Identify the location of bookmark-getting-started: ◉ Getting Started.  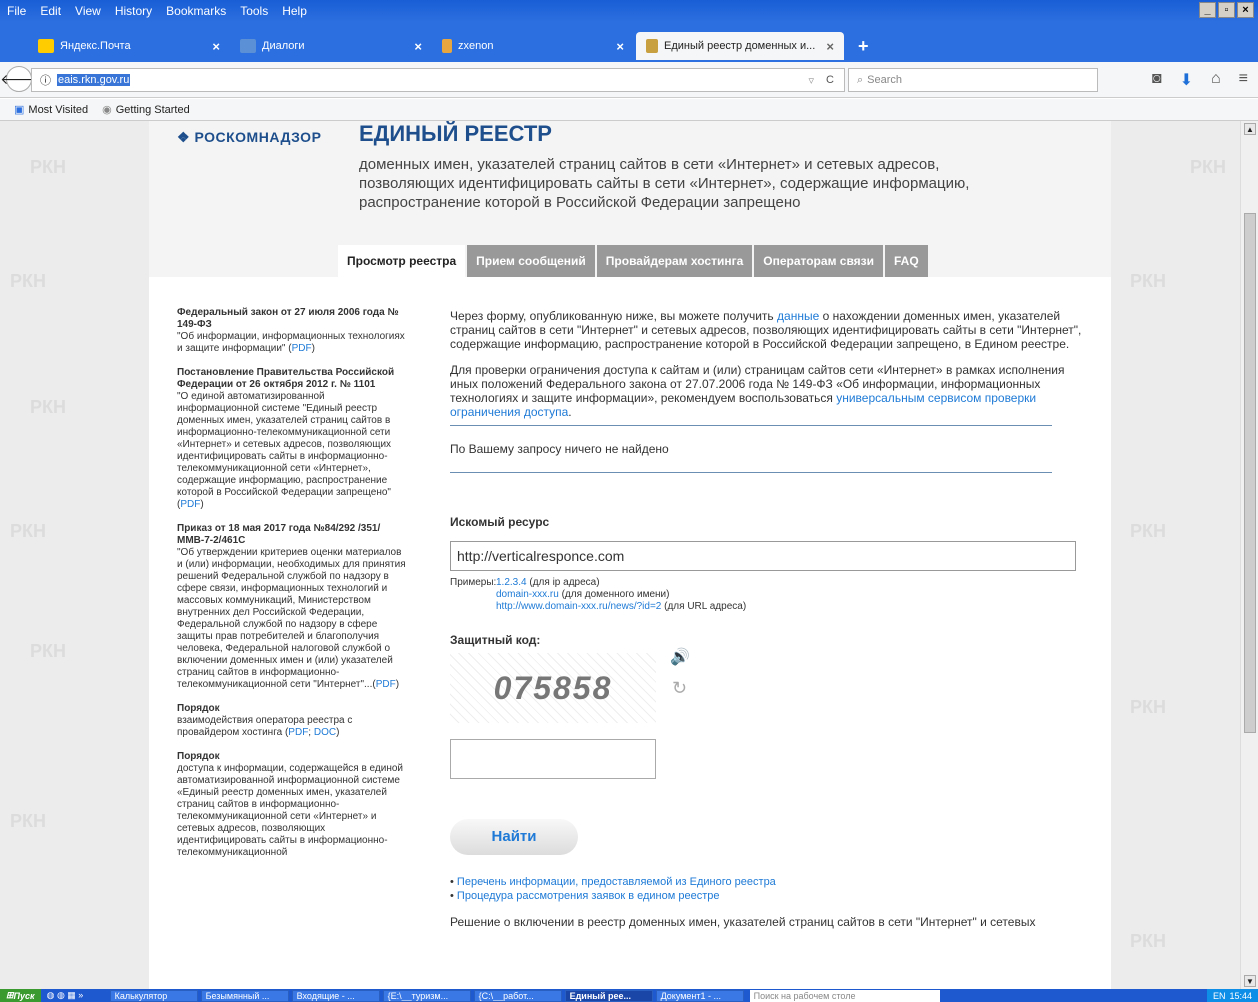
(146, 110).